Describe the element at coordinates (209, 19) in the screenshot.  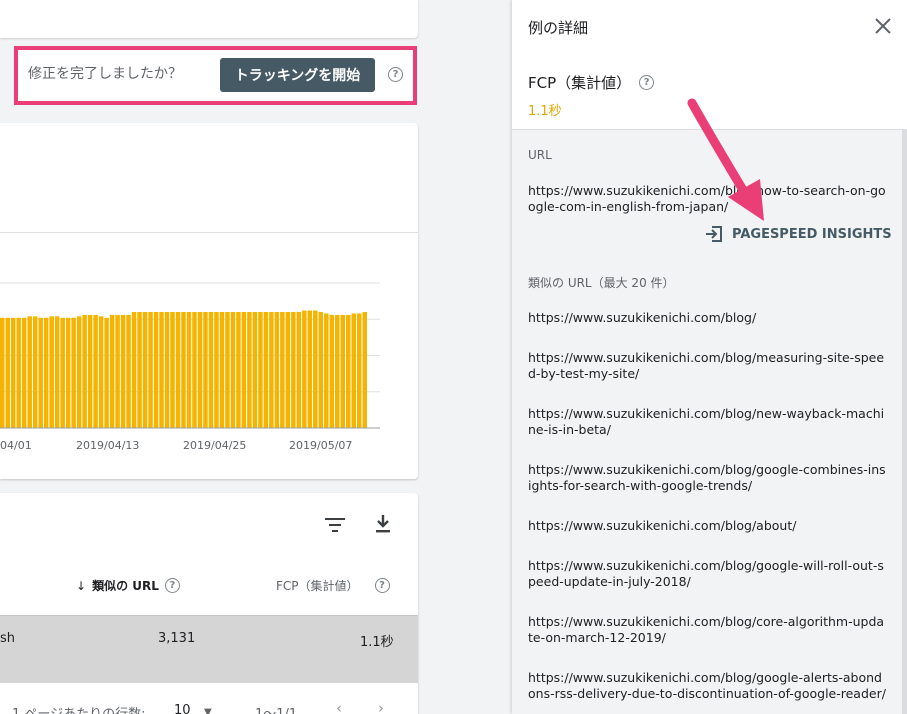
I see `header-card` at that location.